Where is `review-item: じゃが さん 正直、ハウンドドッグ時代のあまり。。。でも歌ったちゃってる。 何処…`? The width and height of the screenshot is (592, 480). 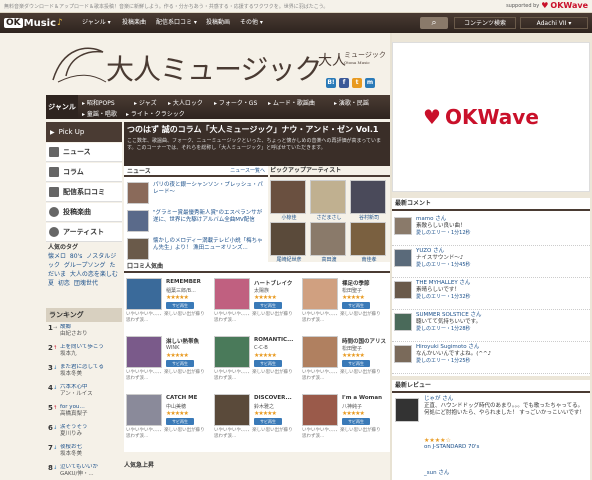 review-item: じゃが さん 正直、ハウンドドッグ時代のあまり。。。でも歌ったちゃってる。 何処… is located at coordinates (491, 434).